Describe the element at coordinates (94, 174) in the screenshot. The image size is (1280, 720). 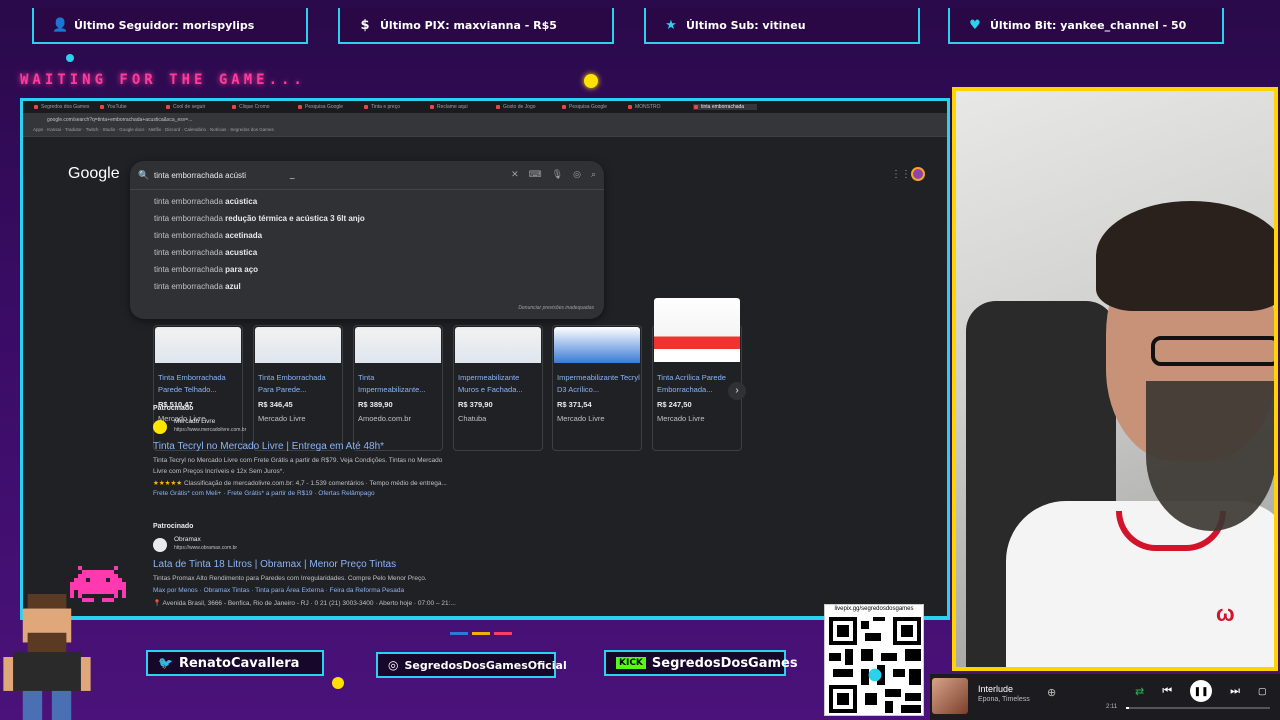
I see `google-logo: Google` at that location.